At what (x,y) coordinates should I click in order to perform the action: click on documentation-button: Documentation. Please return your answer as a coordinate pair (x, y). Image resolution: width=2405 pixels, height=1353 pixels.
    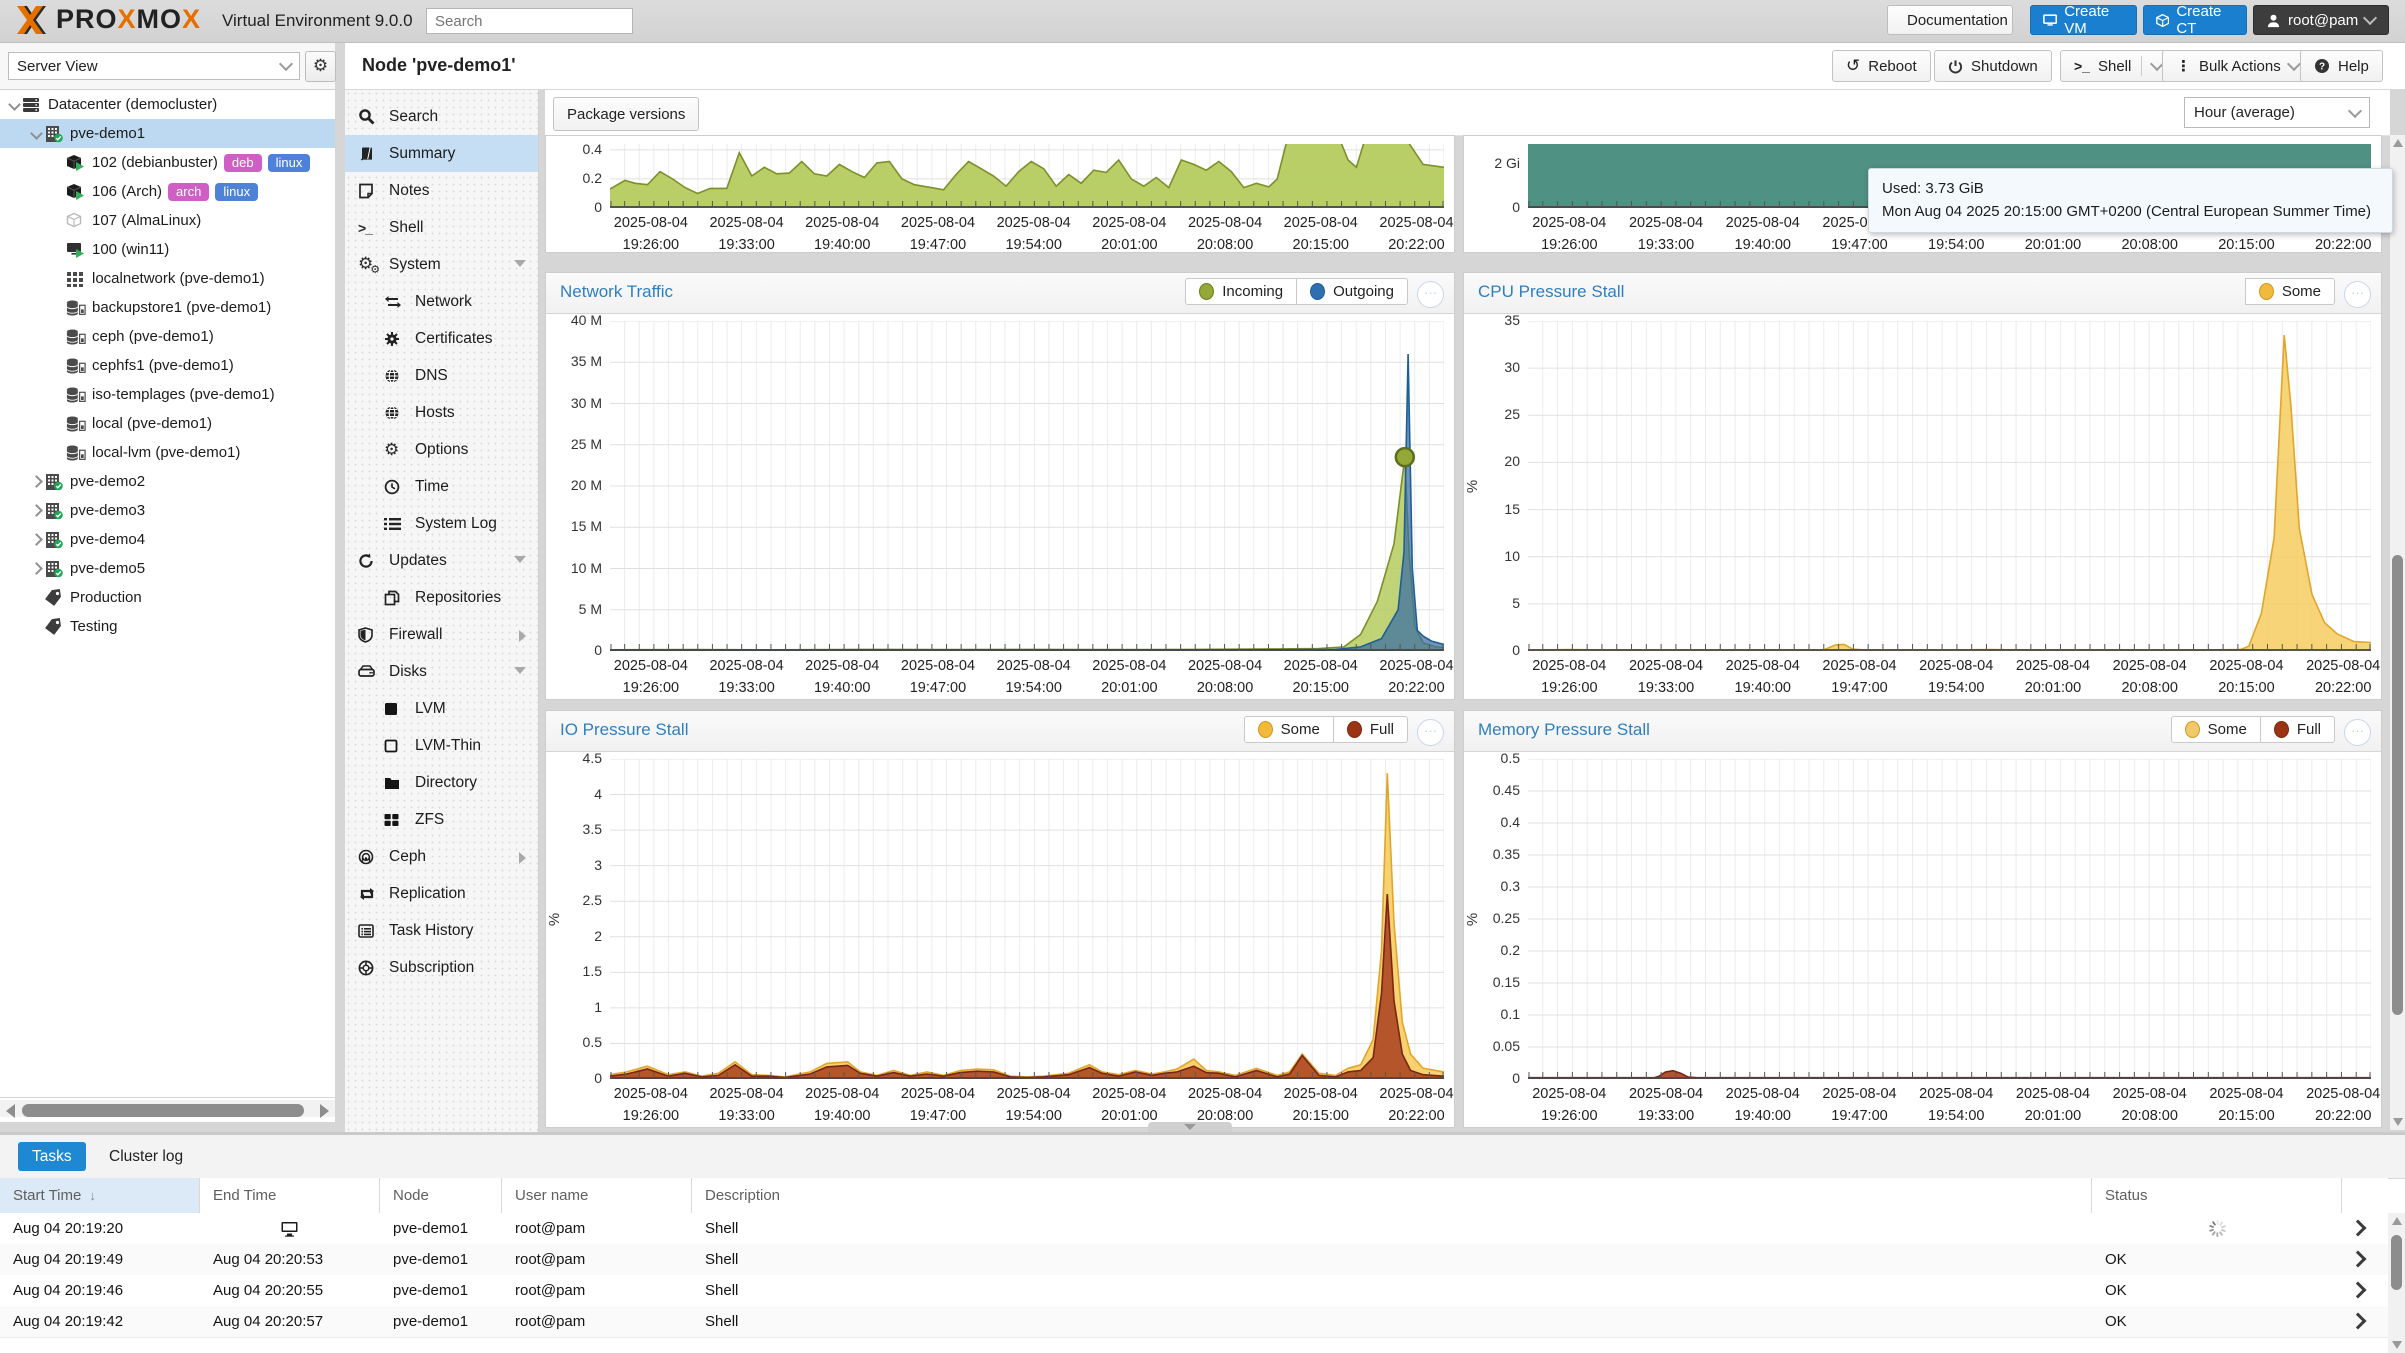
    Looking at the image, I should click on (1950, 20).